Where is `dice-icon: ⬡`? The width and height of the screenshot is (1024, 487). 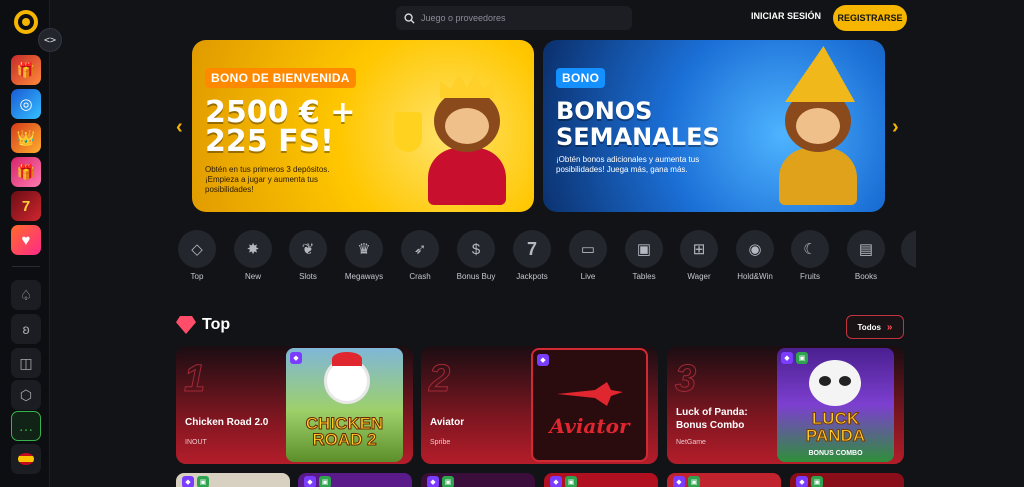 dice-icon: ⬡ is located at coordinates (26, 395).